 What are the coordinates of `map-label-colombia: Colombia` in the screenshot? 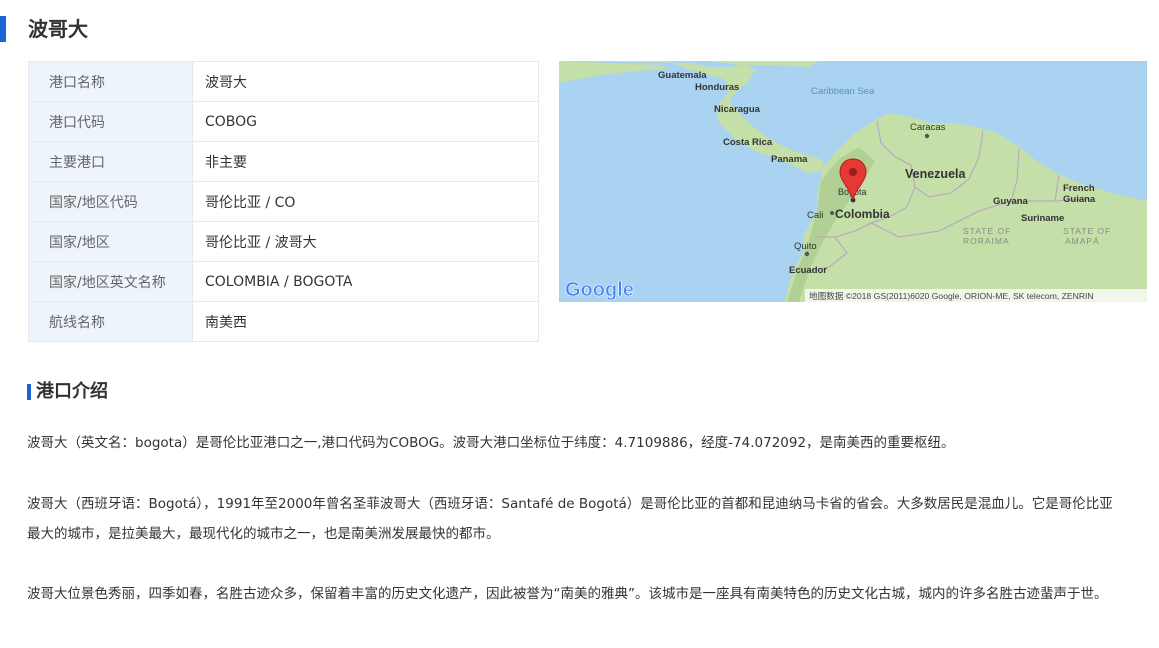 It's located at (862, 214).